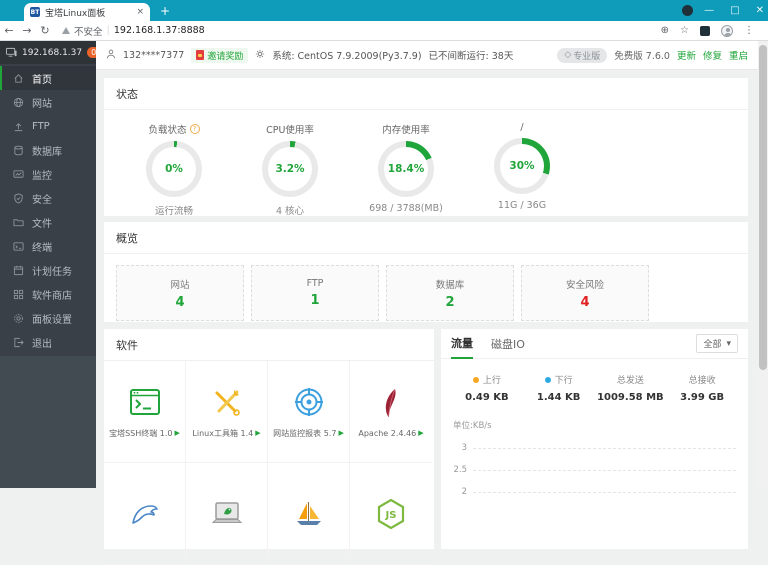 This screenshot has height=565, width=768. I want to click on browser-tab: BT 宝塔Linux面板 ×, so click(87, 12).